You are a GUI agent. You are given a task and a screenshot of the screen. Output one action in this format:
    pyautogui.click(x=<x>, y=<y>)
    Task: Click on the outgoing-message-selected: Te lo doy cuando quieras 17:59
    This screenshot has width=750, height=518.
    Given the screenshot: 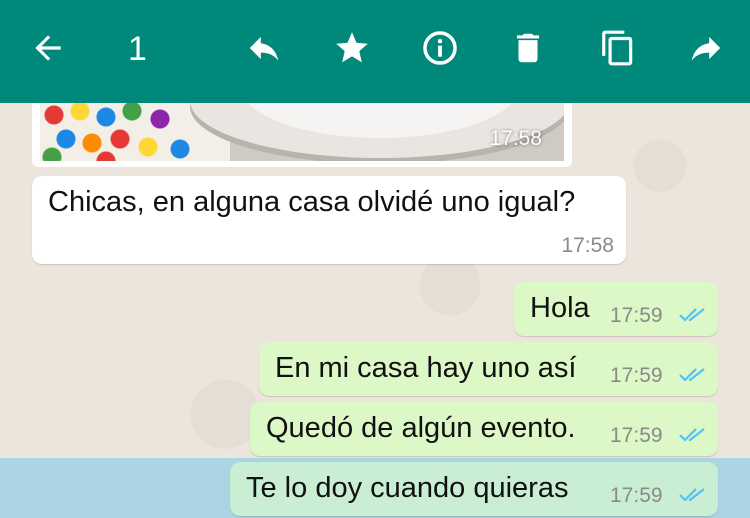 What is the action you would take?
    pyautogui.click(x=474, y=489)
    